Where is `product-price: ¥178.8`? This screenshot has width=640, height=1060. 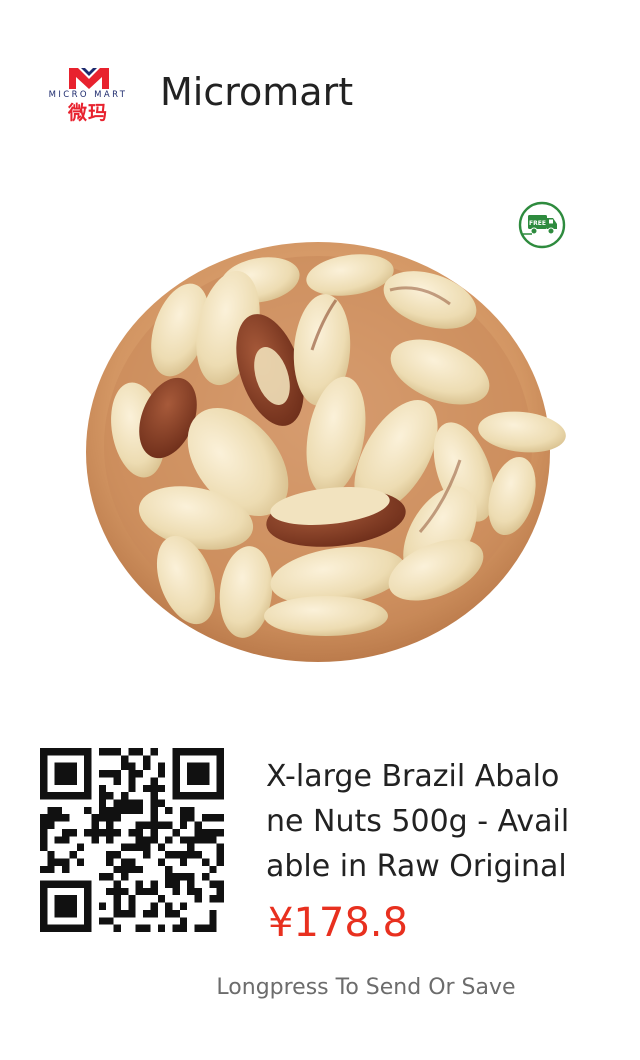
product-price: ¥178.8 is located at coordinates (338, 923).